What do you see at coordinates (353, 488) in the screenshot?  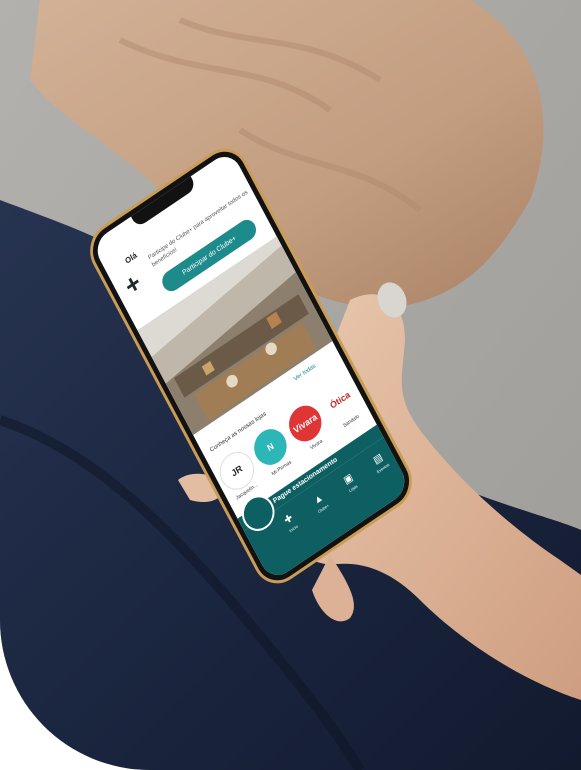 I see `nav-label: Lojas` at bounding box center [353, 488].